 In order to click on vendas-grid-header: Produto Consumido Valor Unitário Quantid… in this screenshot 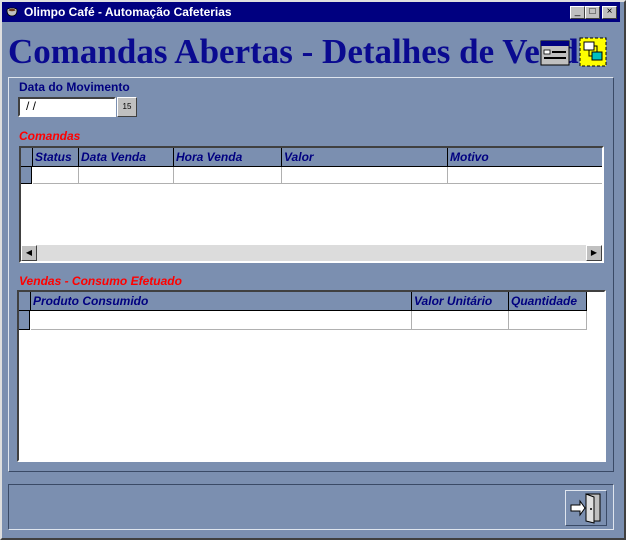, I will do `click(303, 301)`.